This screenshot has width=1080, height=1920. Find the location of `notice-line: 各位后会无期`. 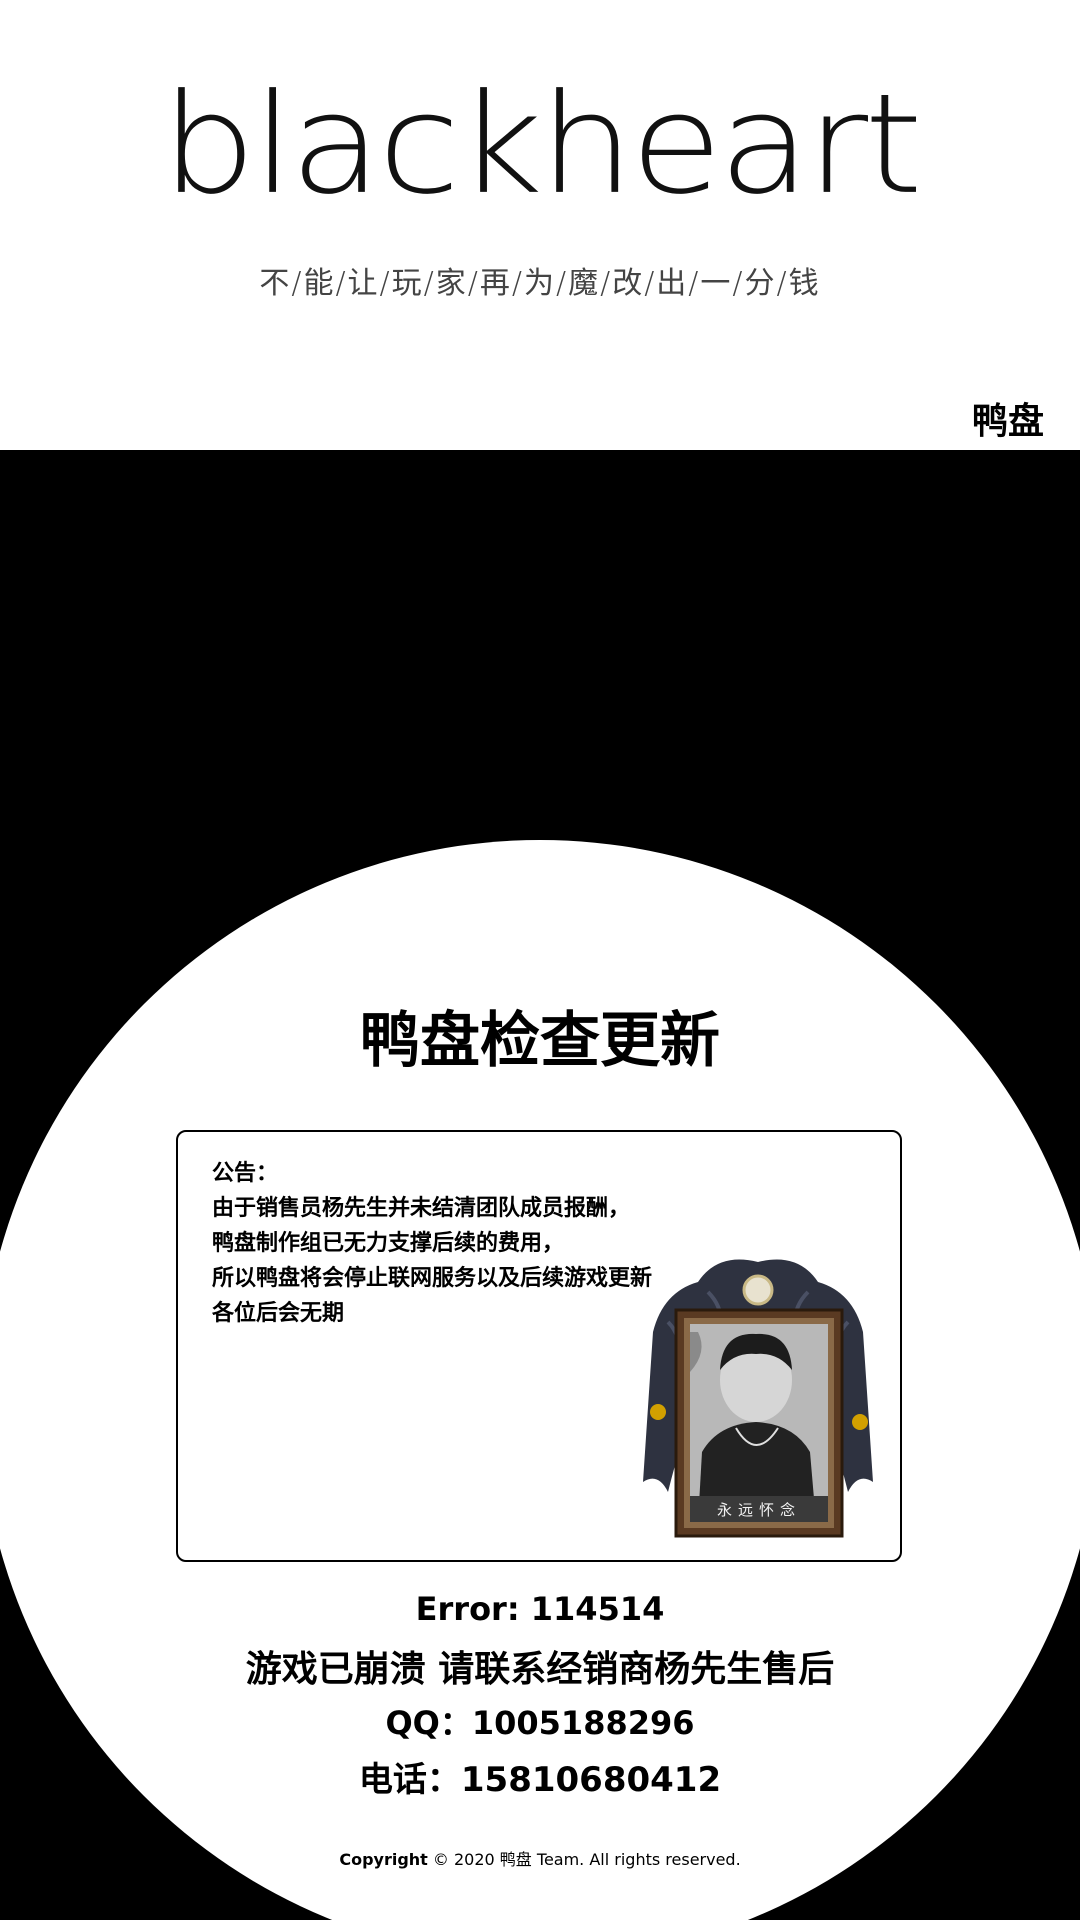

notice-line: 各位后会无期 is located at coordinates (278, 1313).